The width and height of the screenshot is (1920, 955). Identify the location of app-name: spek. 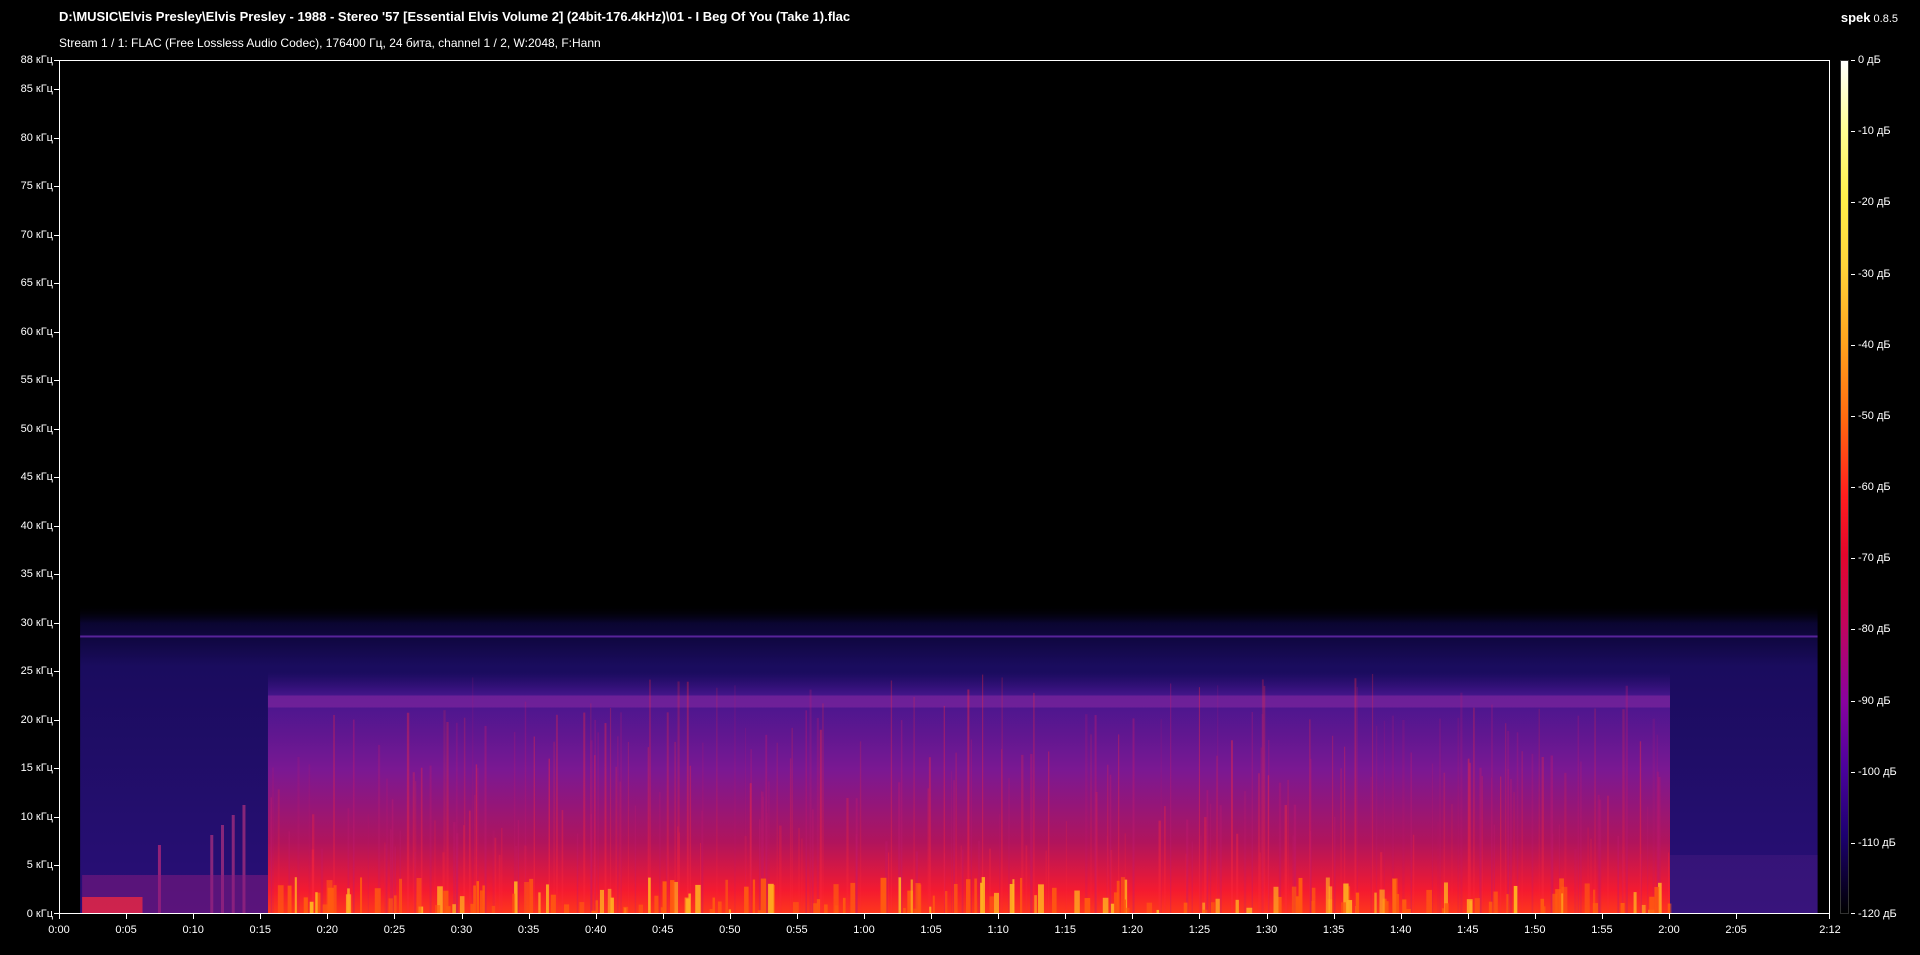
(1855, 17).